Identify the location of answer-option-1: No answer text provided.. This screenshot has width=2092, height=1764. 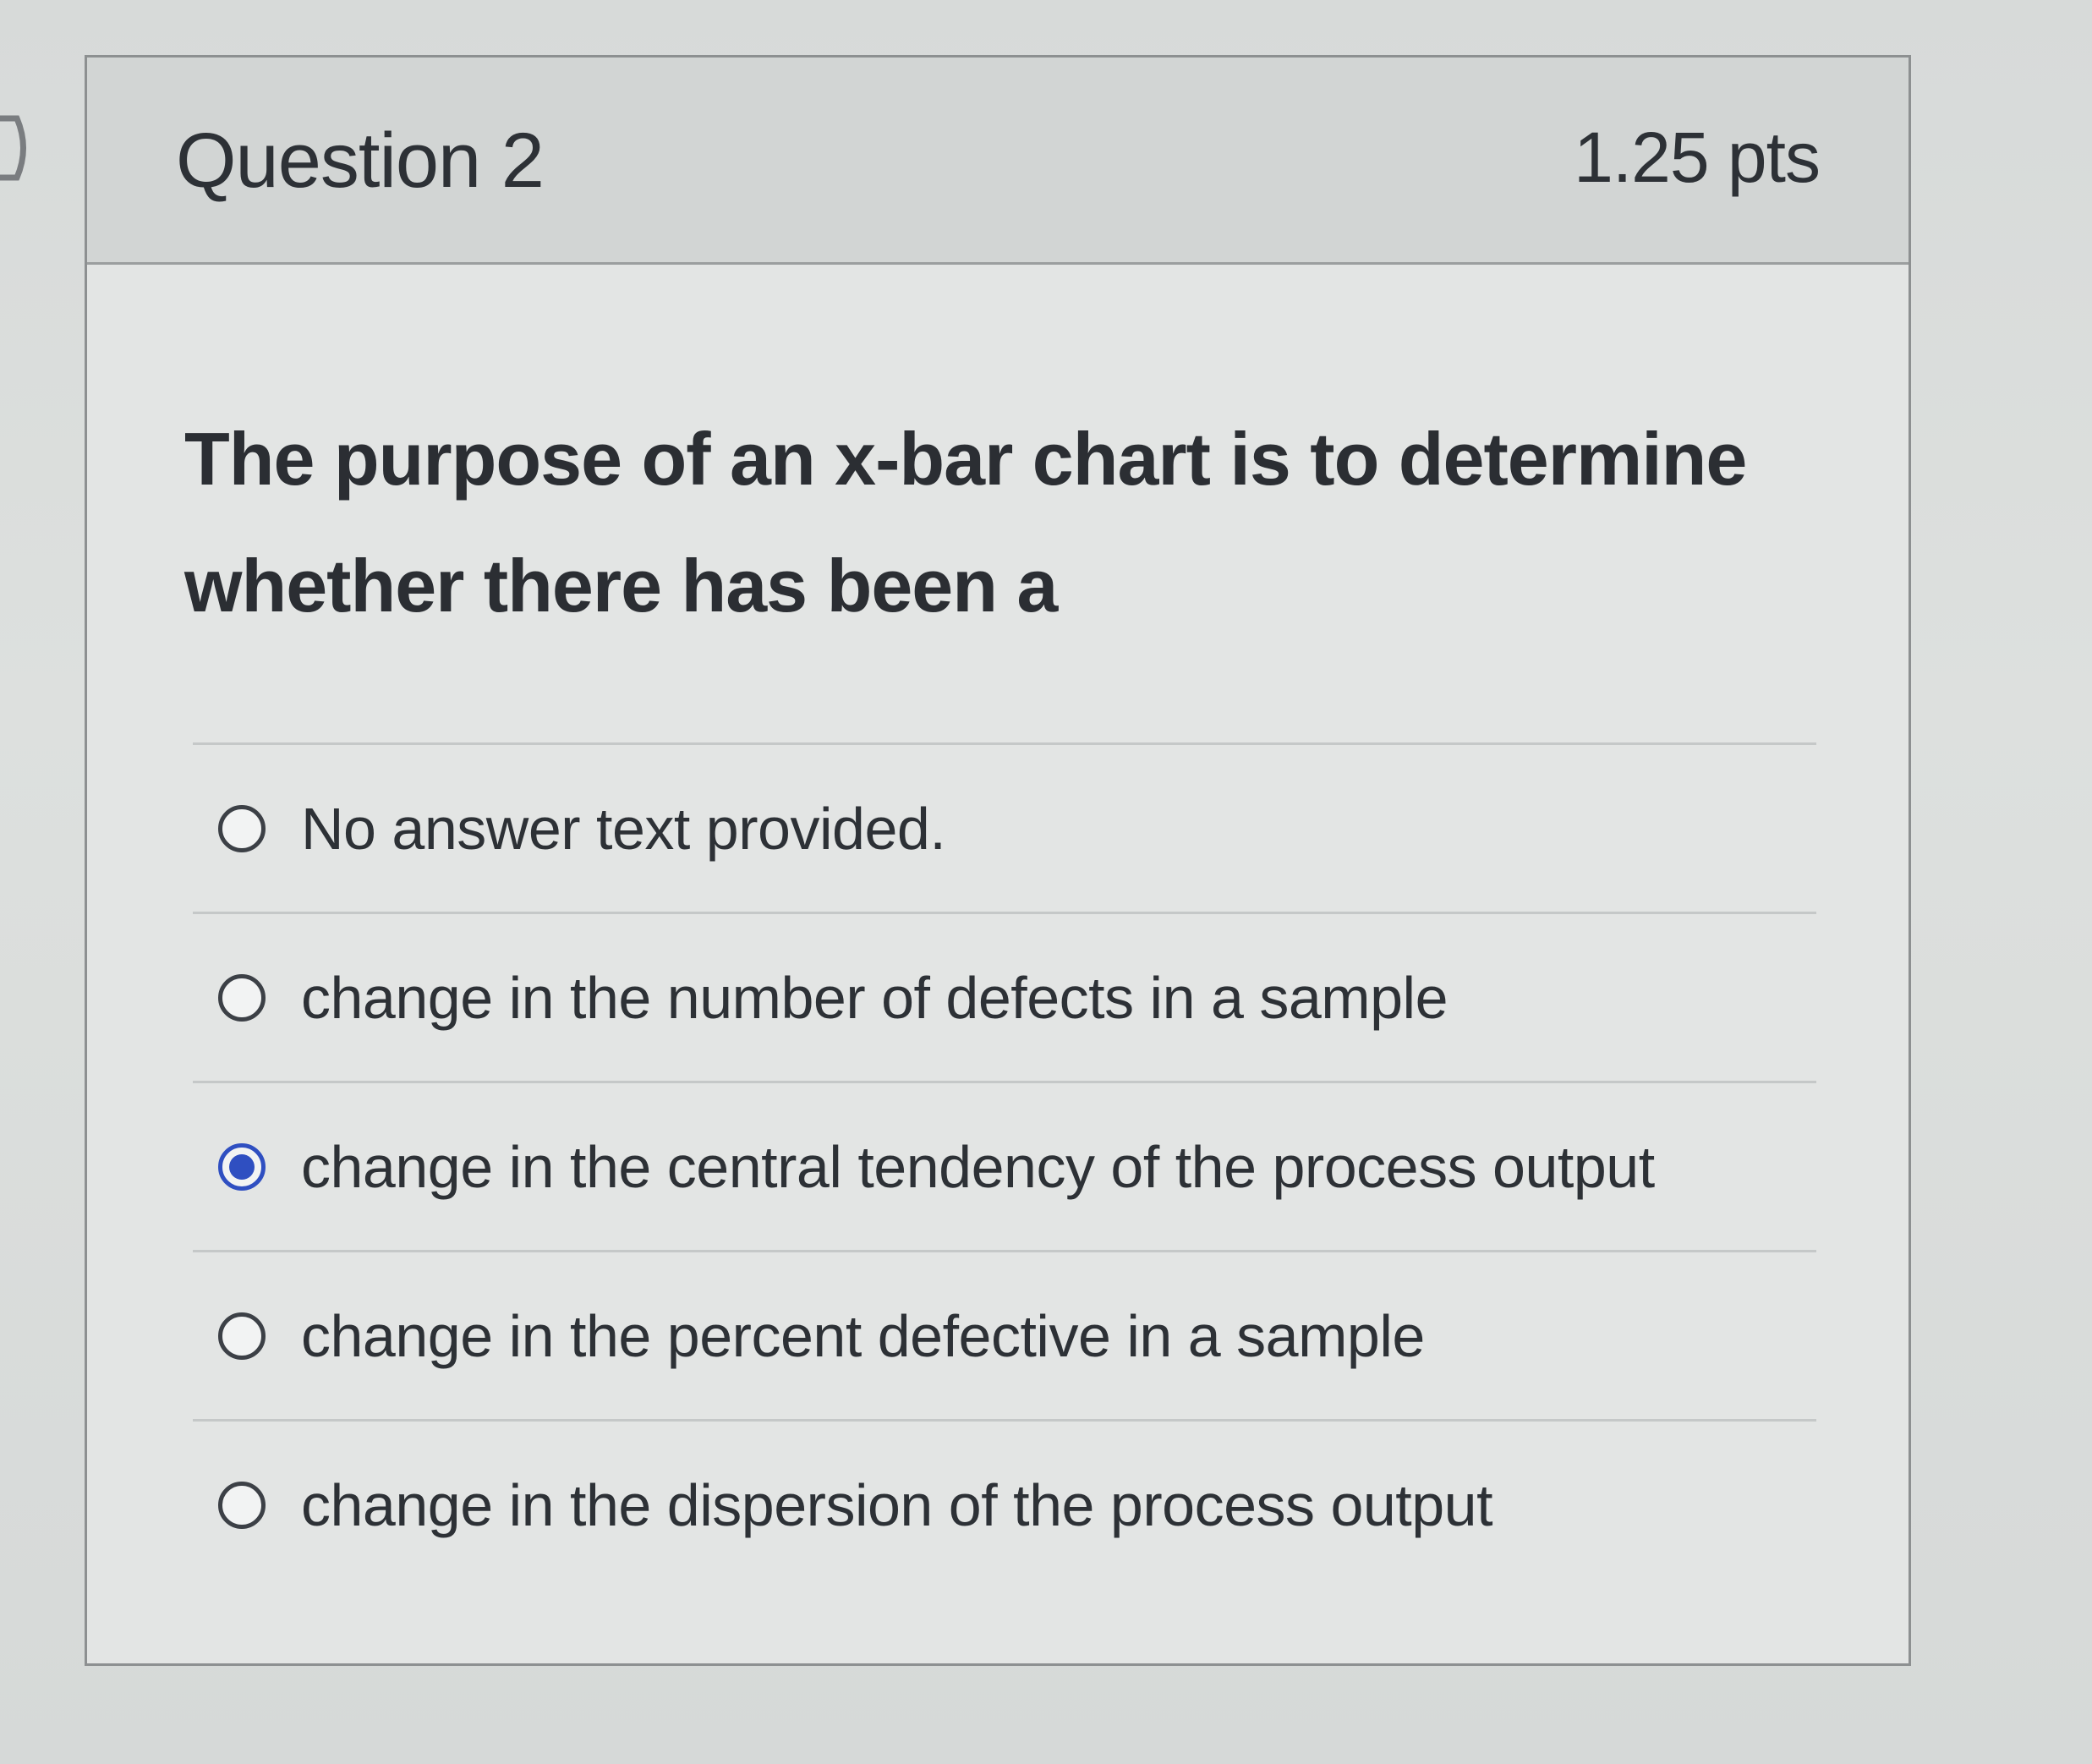
(1004, 828).